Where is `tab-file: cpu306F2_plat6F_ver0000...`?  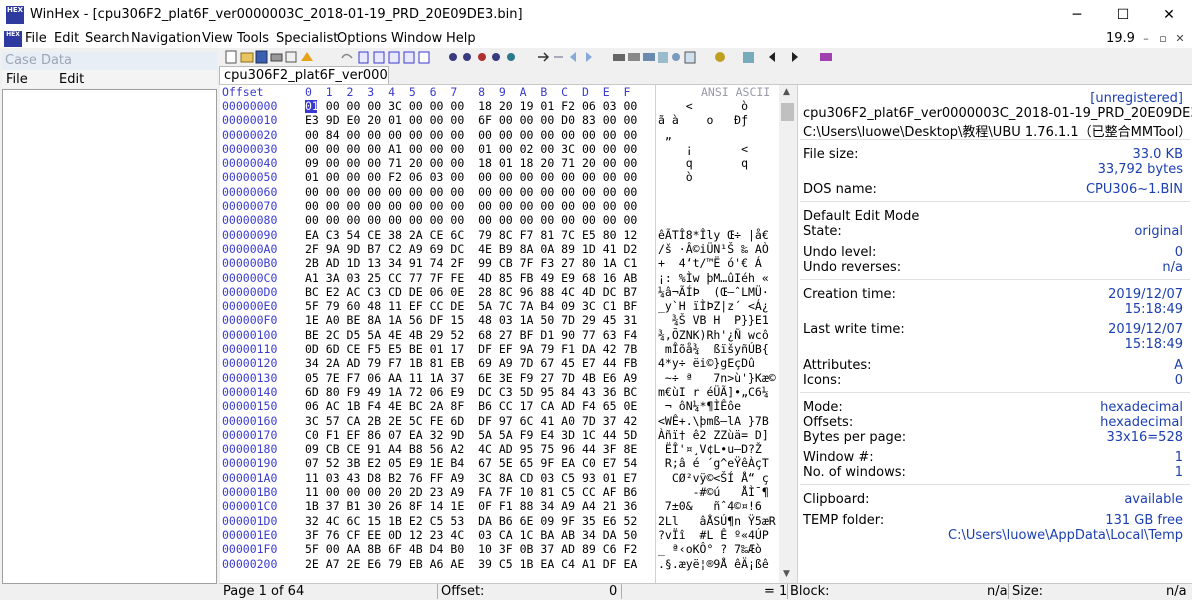 tab-file: cpu306F2_plat6F_ver0000... is located at coordinates (304, 75).